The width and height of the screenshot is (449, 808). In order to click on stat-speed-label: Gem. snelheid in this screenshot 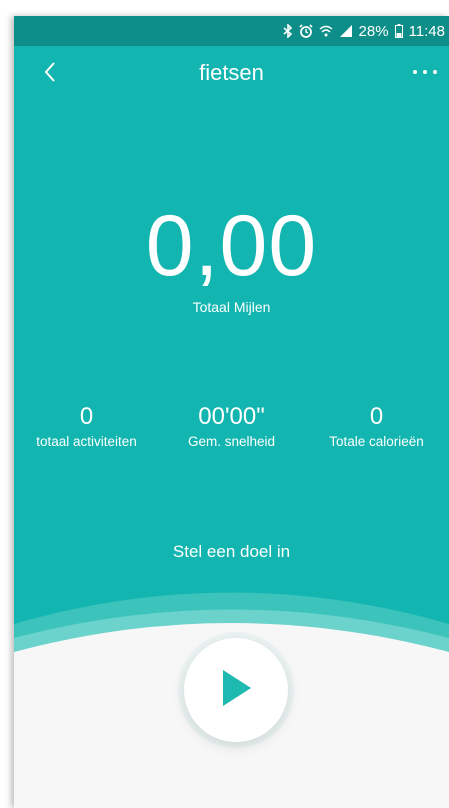, I will do `click(231, 441)`.